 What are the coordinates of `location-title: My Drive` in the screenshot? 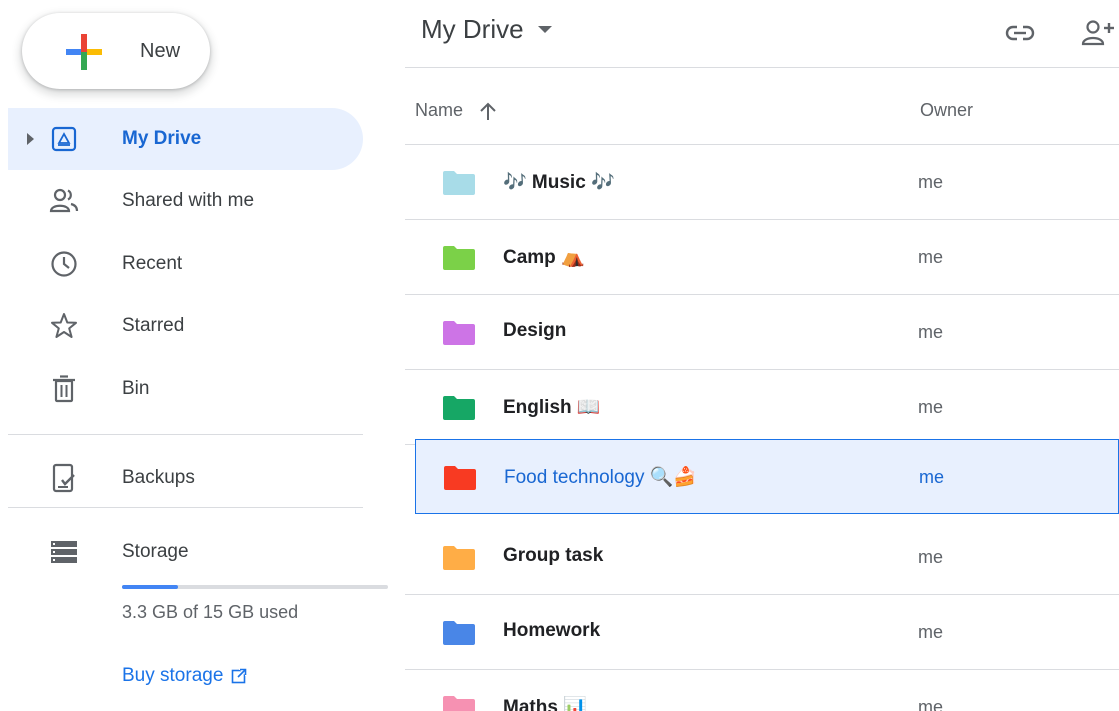 It's located at (486, 29).